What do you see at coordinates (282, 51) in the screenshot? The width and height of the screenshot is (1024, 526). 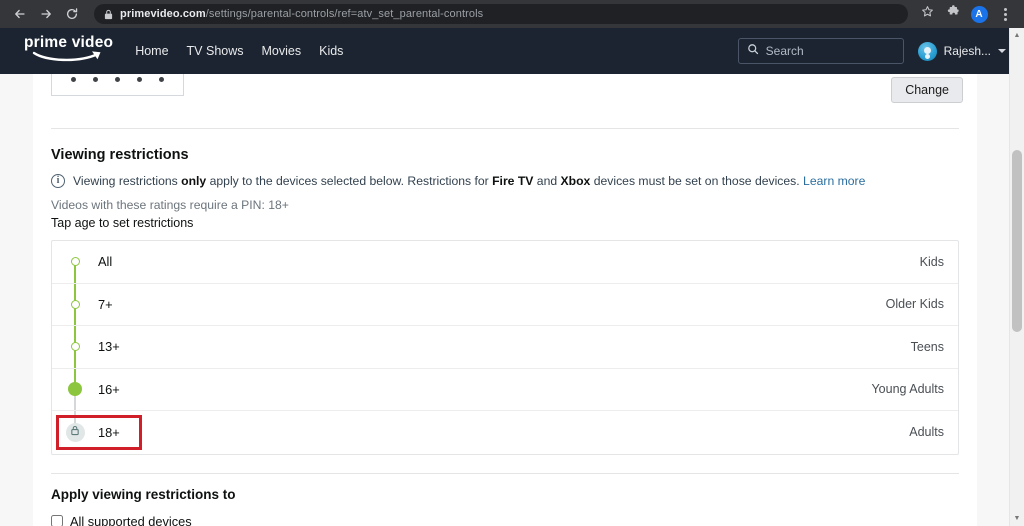 I see `nav-item-movies: Movies` at bounding box center [282, 51].